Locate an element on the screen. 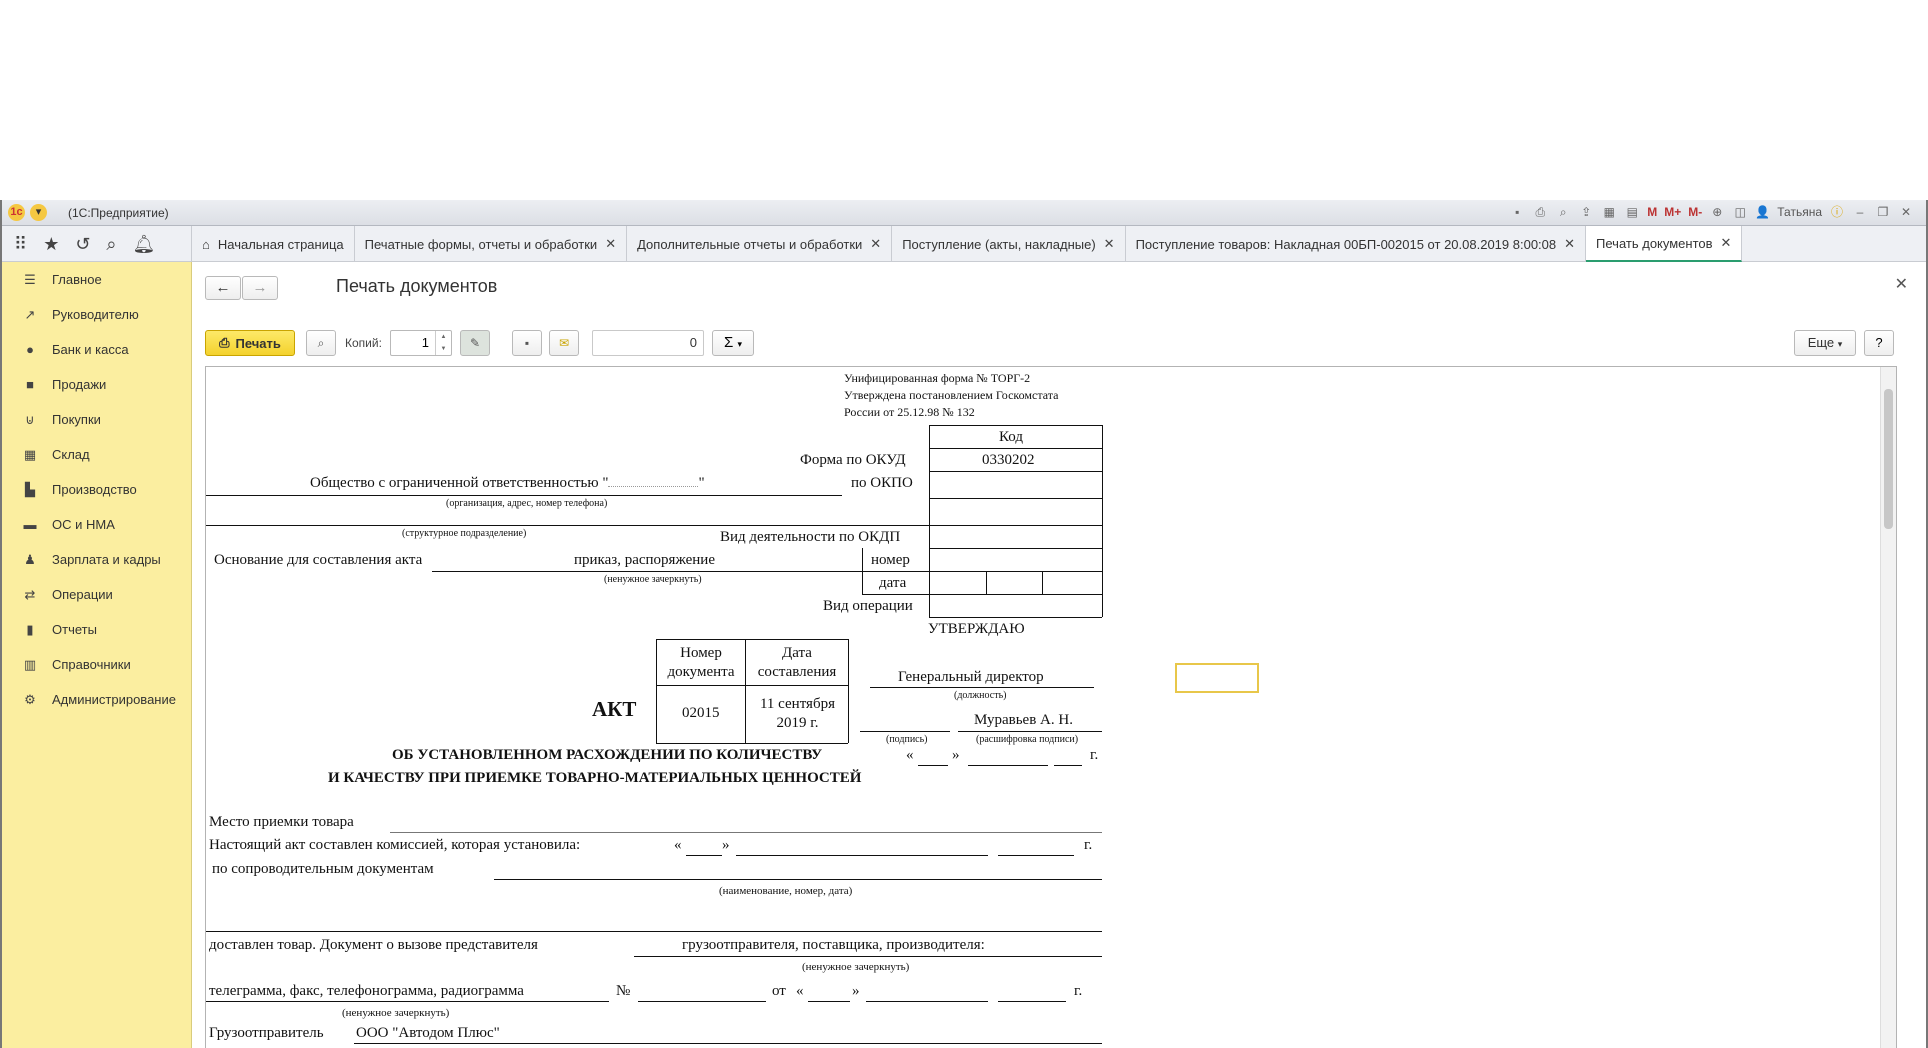 The width and height of the screenshot is (1928, 1048). memory-plus-button: M+ is located at coordinates (1672, 212).